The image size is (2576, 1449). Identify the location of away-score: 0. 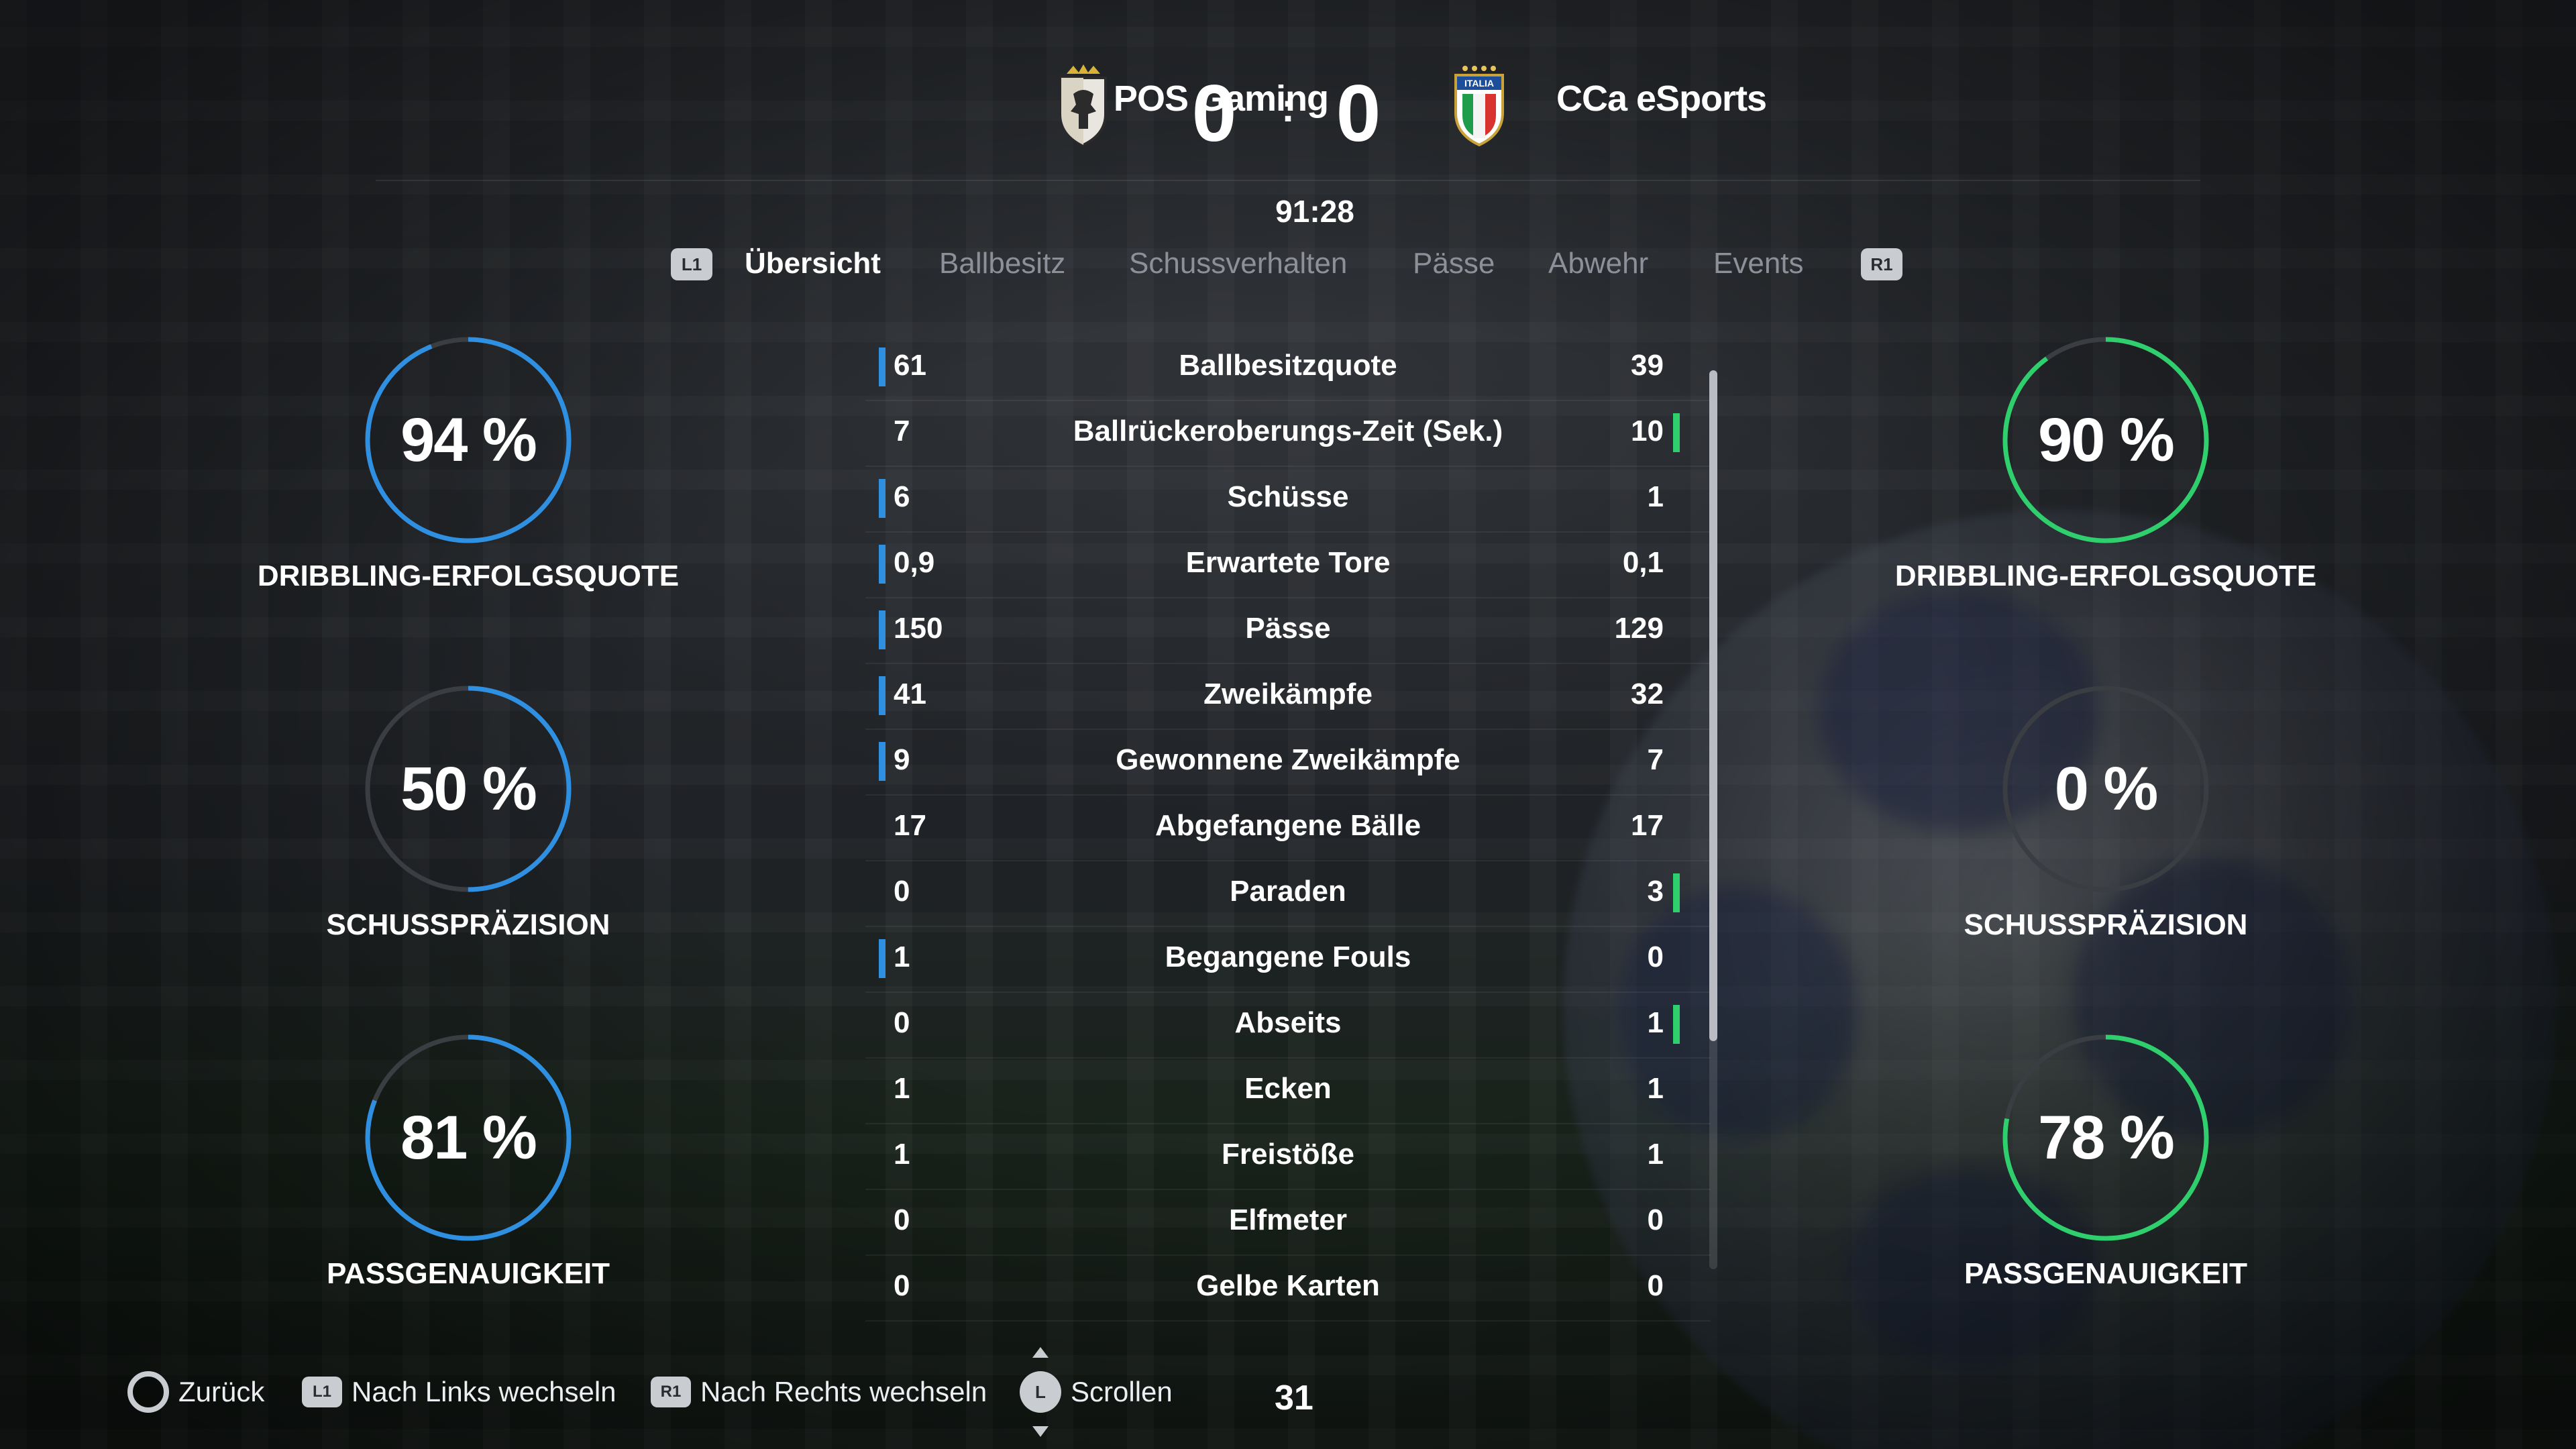
(1358, 113).